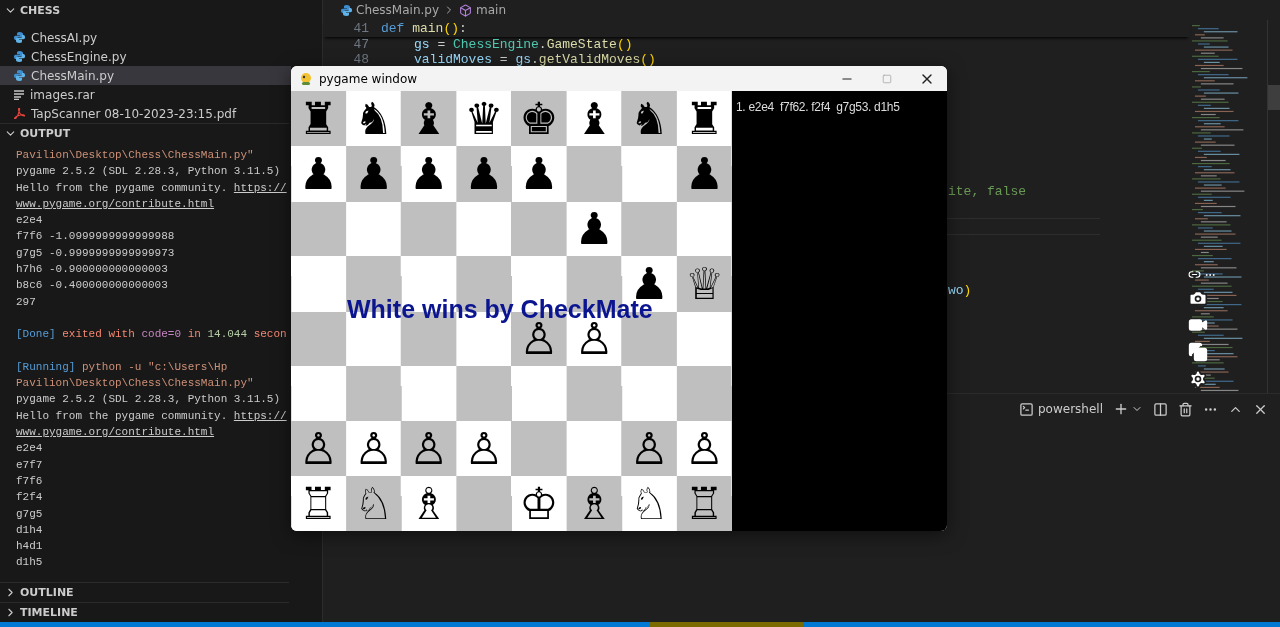 This screenshot has height=627, width=1280. I want to click on section-title: OUTLINE, so click(47, 592).